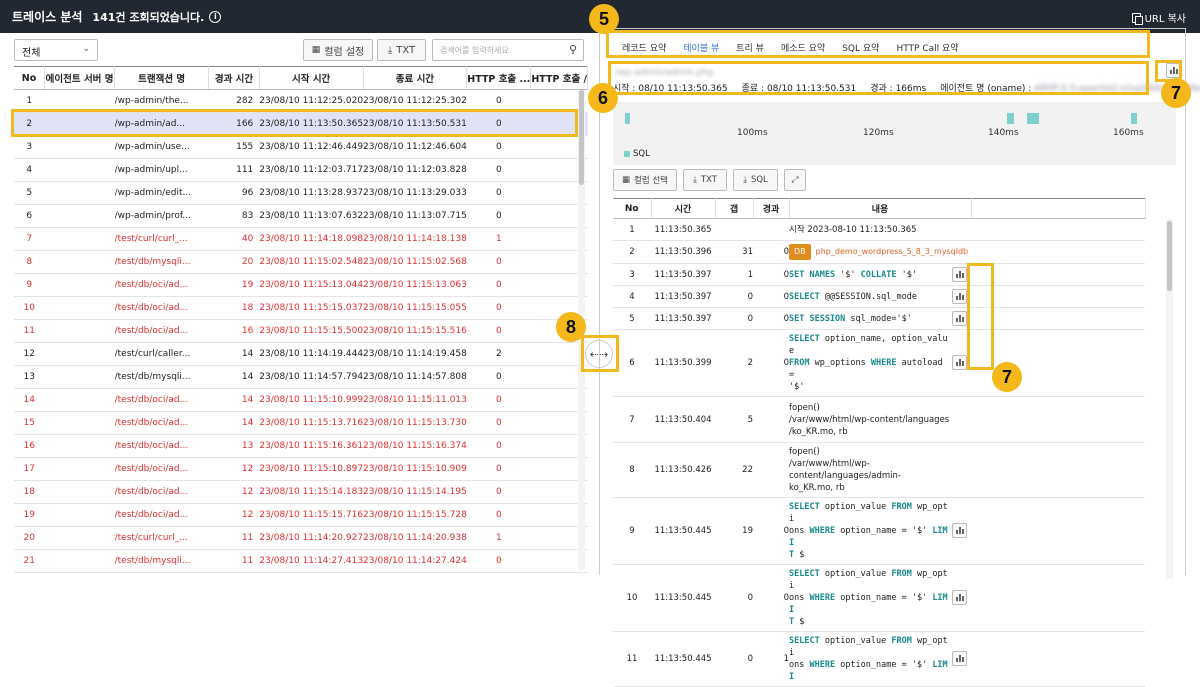 This screenshot has height=687, width=1200. I want to click on cell-start: 23/08/10 11:15:10.897, so click(311, 469).